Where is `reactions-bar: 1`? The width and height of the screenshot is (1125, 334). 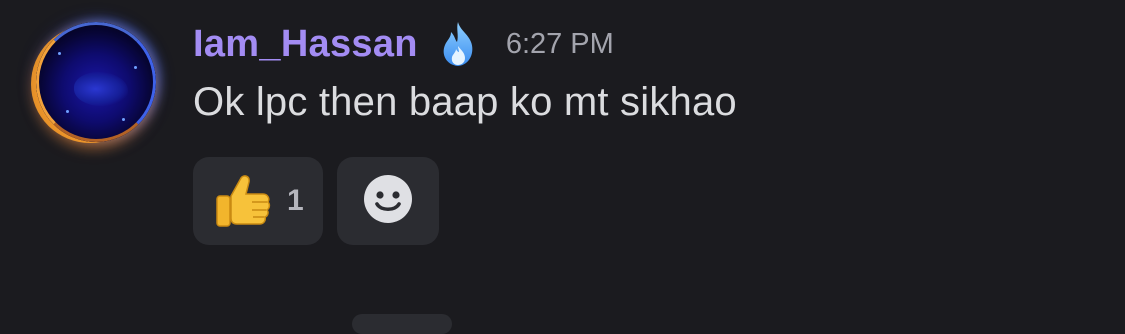
reactions-bar: 1 is located at coordinates (316, 201).